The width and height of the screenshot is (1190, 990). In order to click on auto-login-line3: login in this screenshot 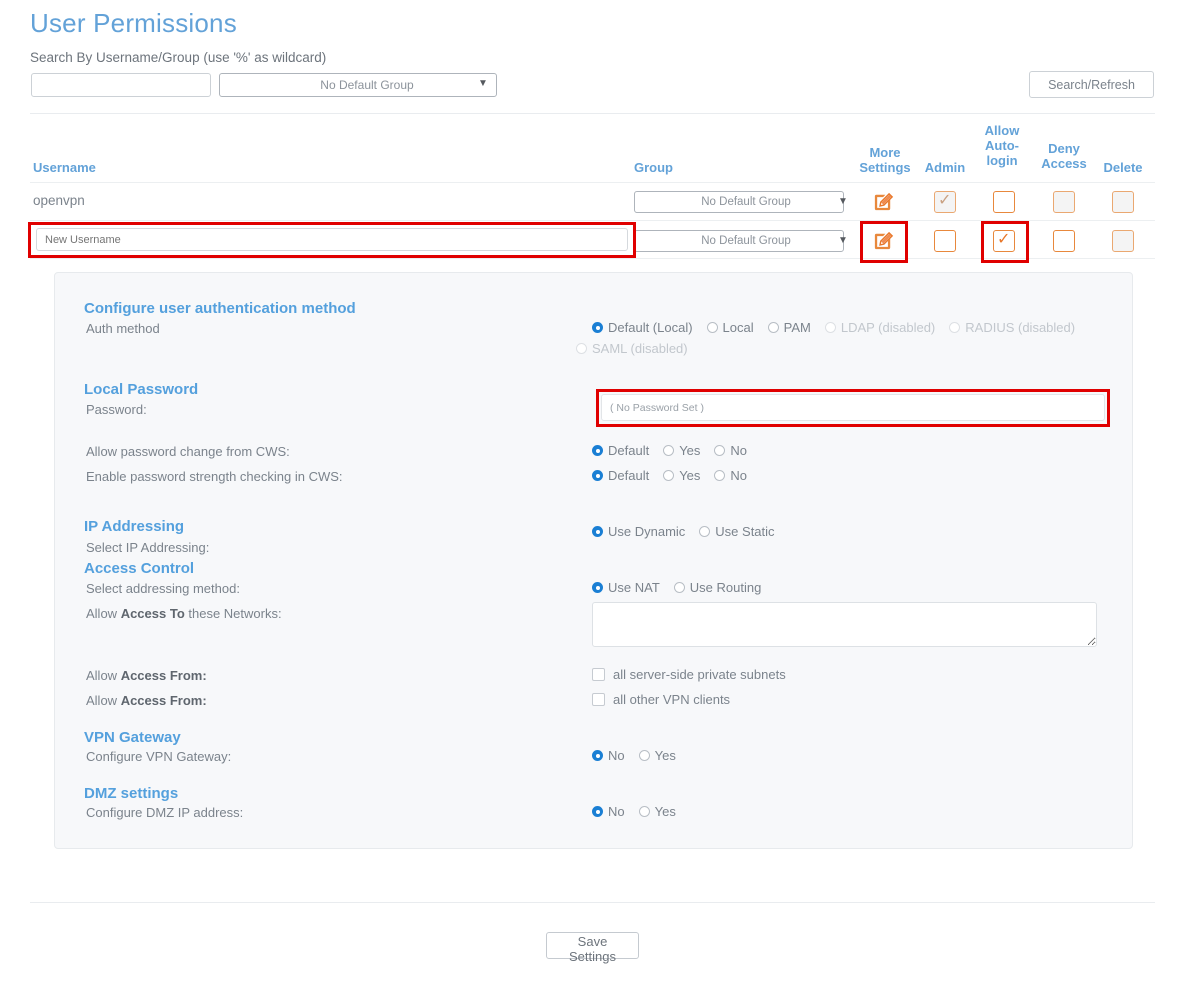, I will do `click(1002, 160)`.